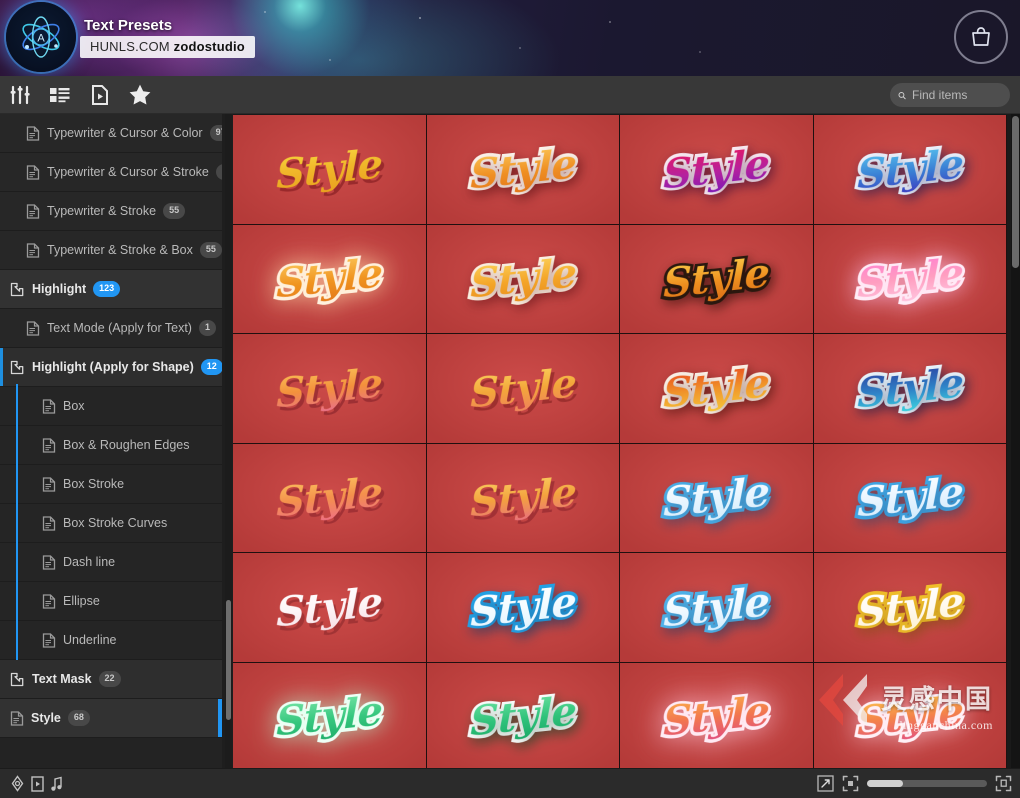  What do you see at coordinates (1015, 192) in the screenshot?
I see `grid-scrollbar-thumb` at bounding box center [1015, 192].